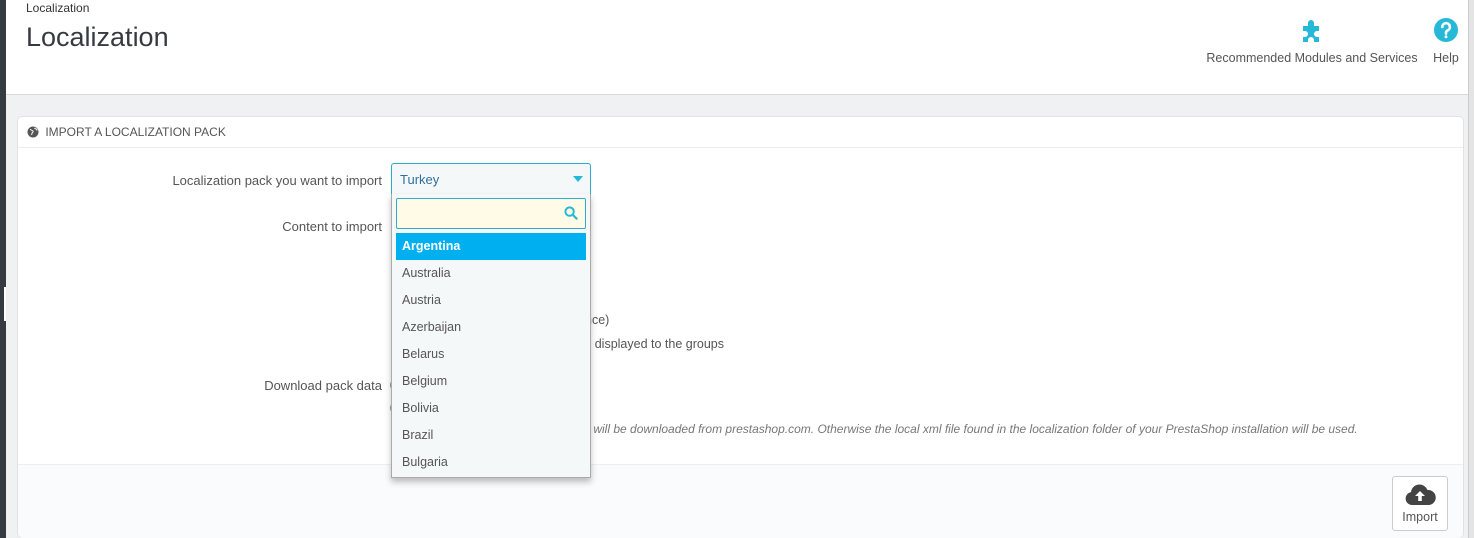 Image resolution: width=1474 pixels, height=538 pixels. What do you see at coordinates (323, 385) in the screenshot?
I see `download-pack-data-label: Download pack data` at bounding box center [323, 385].